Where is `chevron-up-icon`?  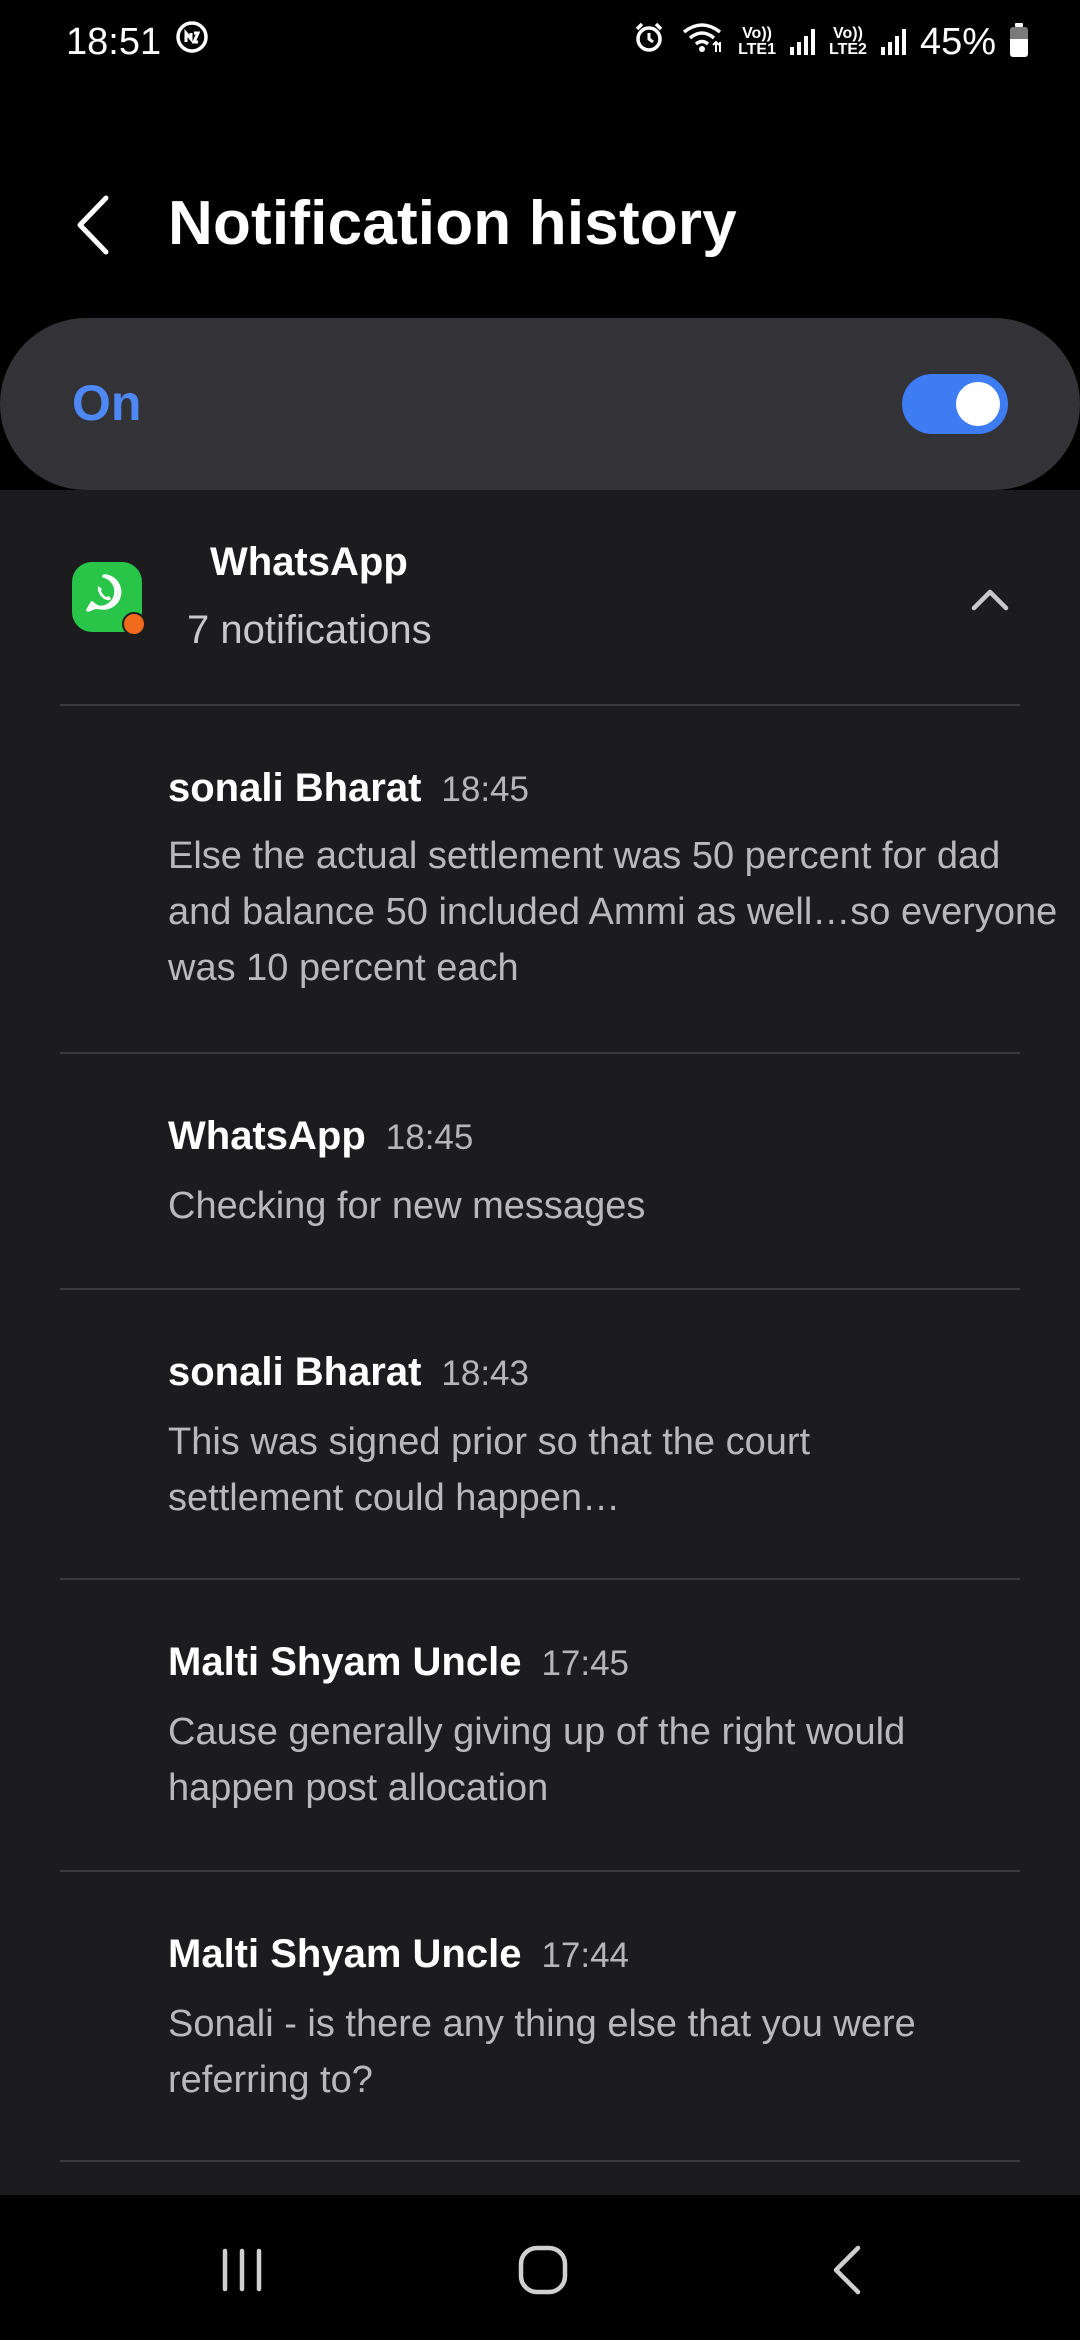 chevron-up-icon is located at coordinates (990, 600).